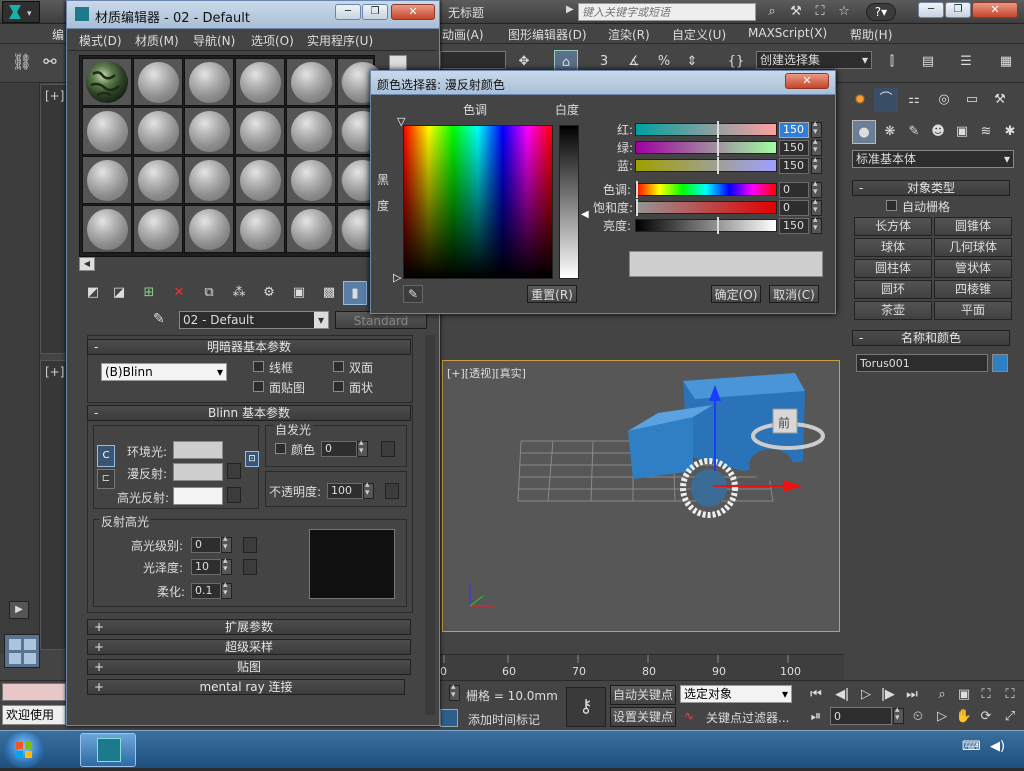 The height and width of the screenshot is (771, 1024). I want to click on specular-swatch, so click(198, 496).